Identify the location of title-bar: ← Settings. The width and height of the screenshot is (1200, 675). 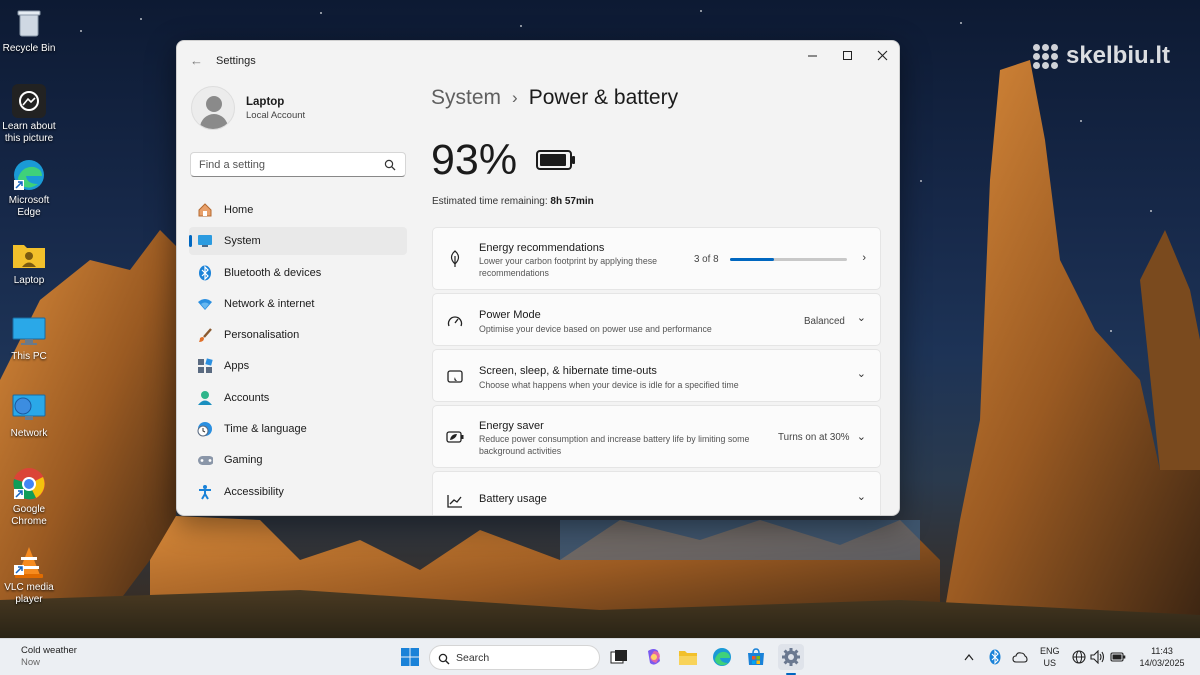
(538, 60).